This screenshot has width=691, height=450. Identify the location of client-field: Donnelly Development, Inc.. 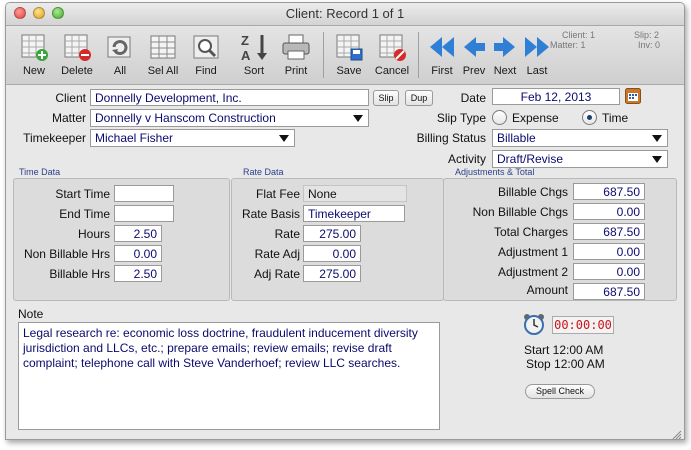
(229, 97).